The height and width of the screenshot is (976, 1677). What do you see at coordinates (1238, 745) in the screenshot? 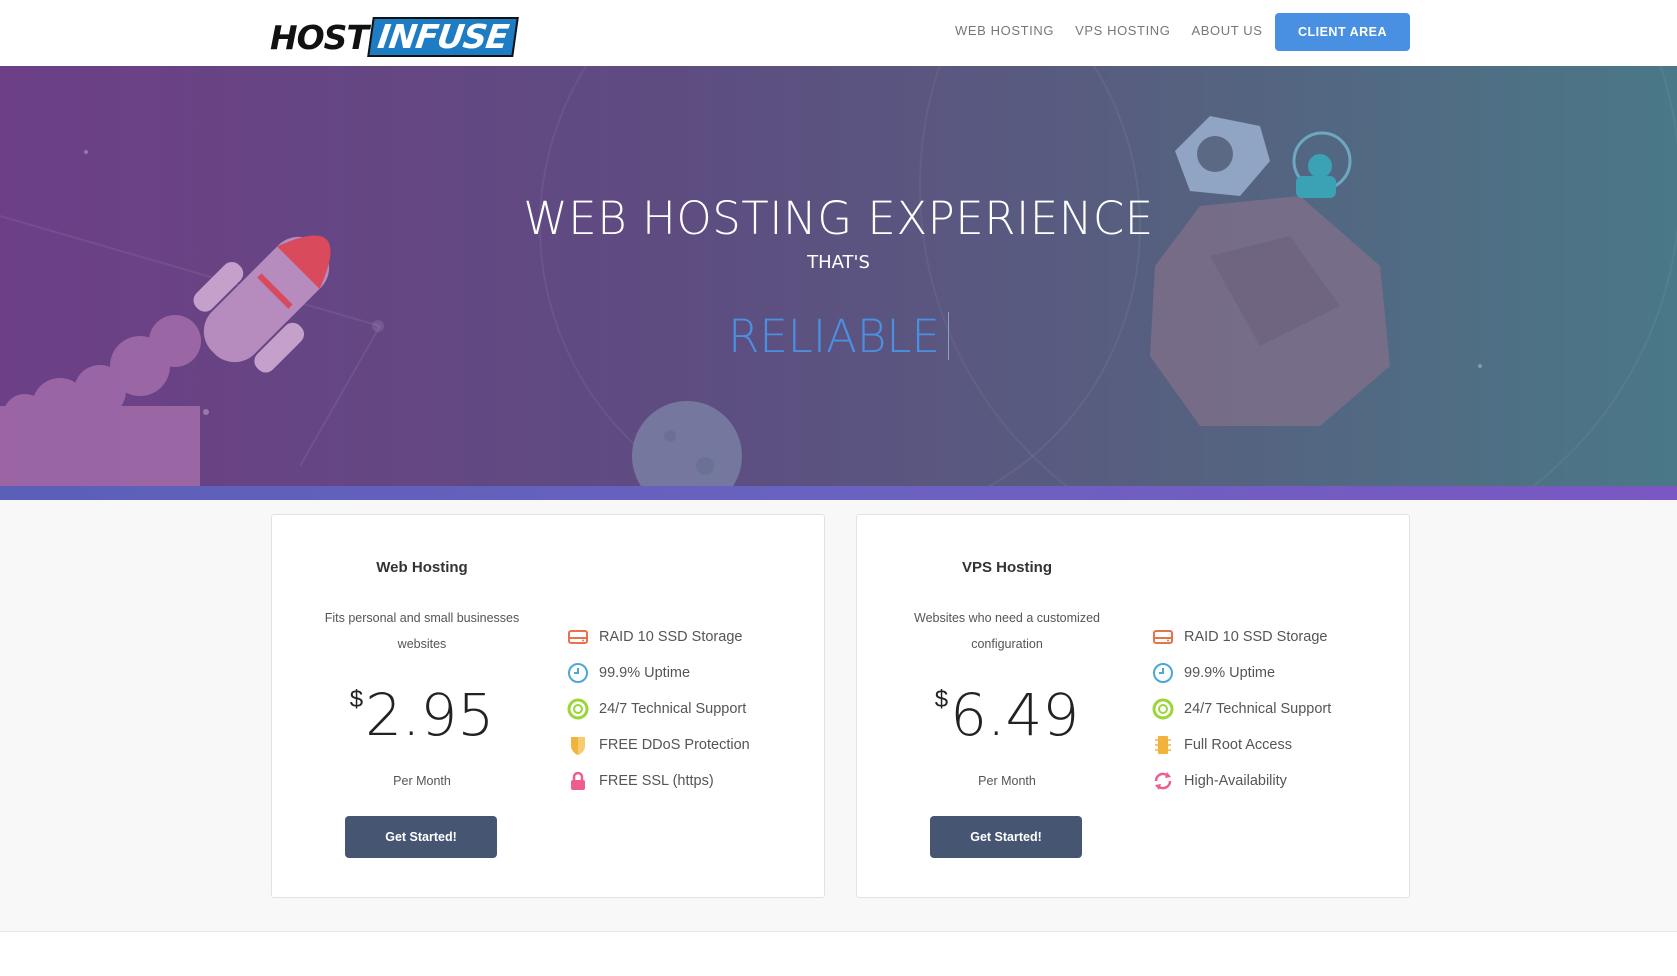
I see `feature-label: Full Root Access` at bounding box center [1238, 745].